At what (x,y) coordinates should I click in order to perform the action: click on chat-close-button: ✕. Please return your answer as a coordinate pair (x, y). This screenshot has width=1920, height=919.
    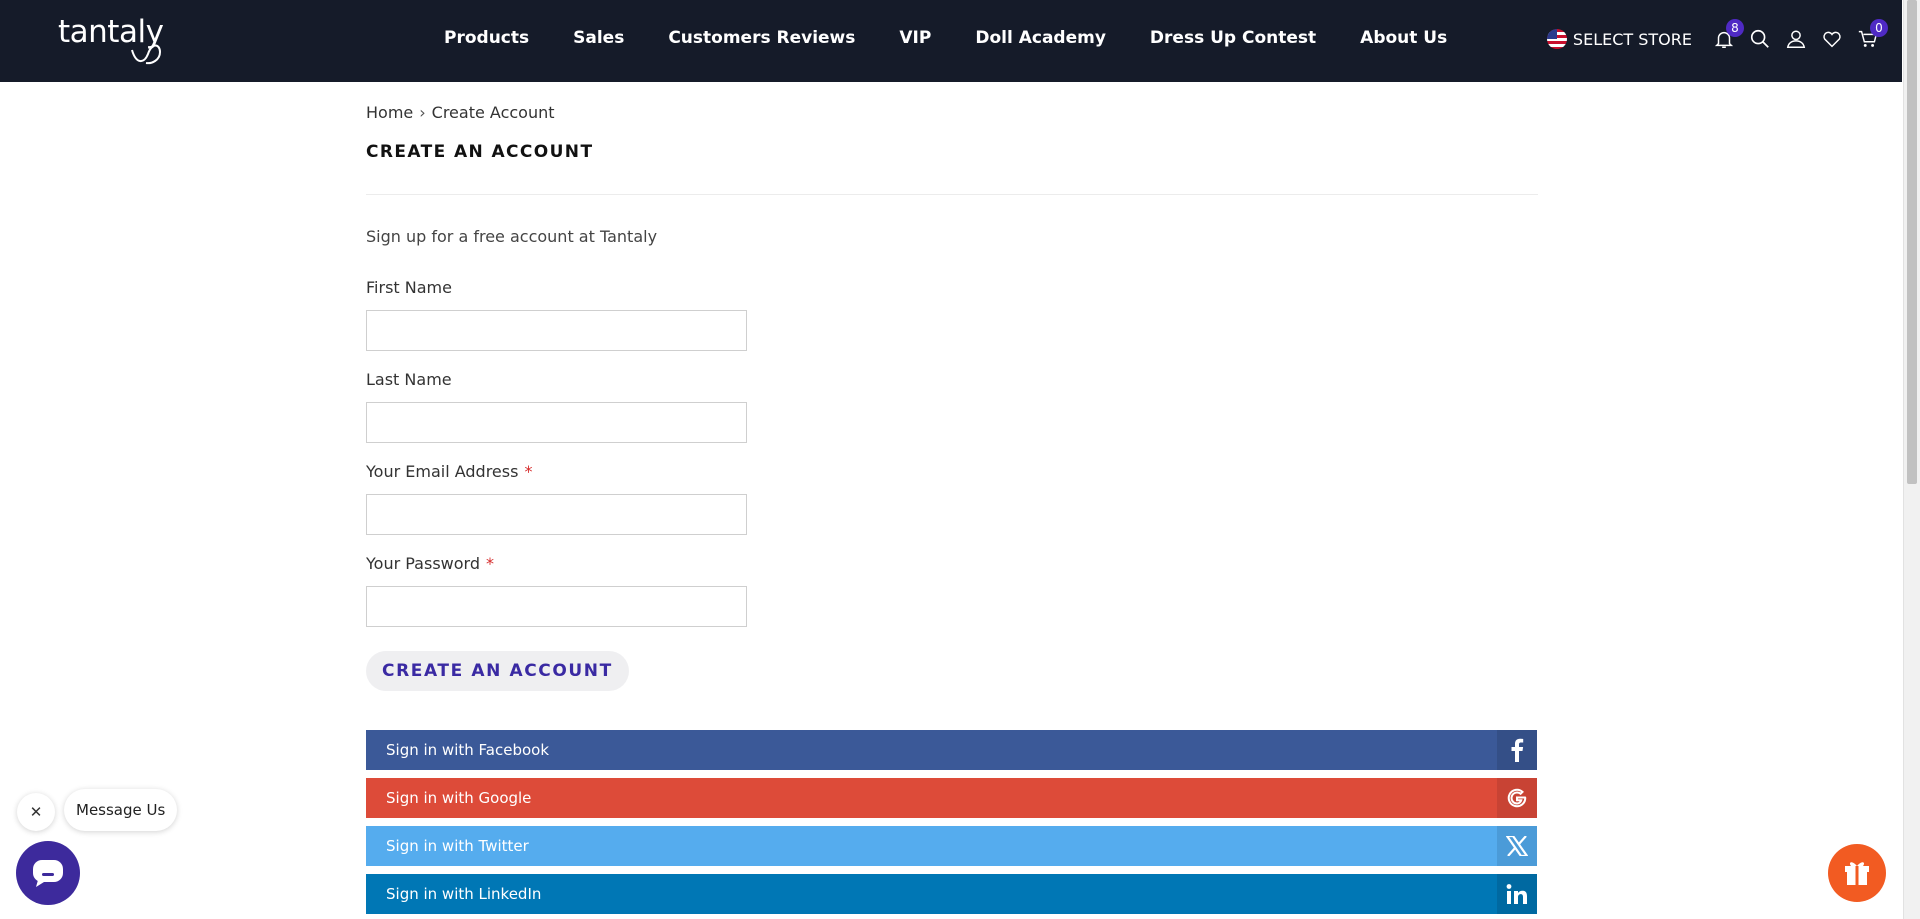
    Looking at the image, I should click on (36, 812).